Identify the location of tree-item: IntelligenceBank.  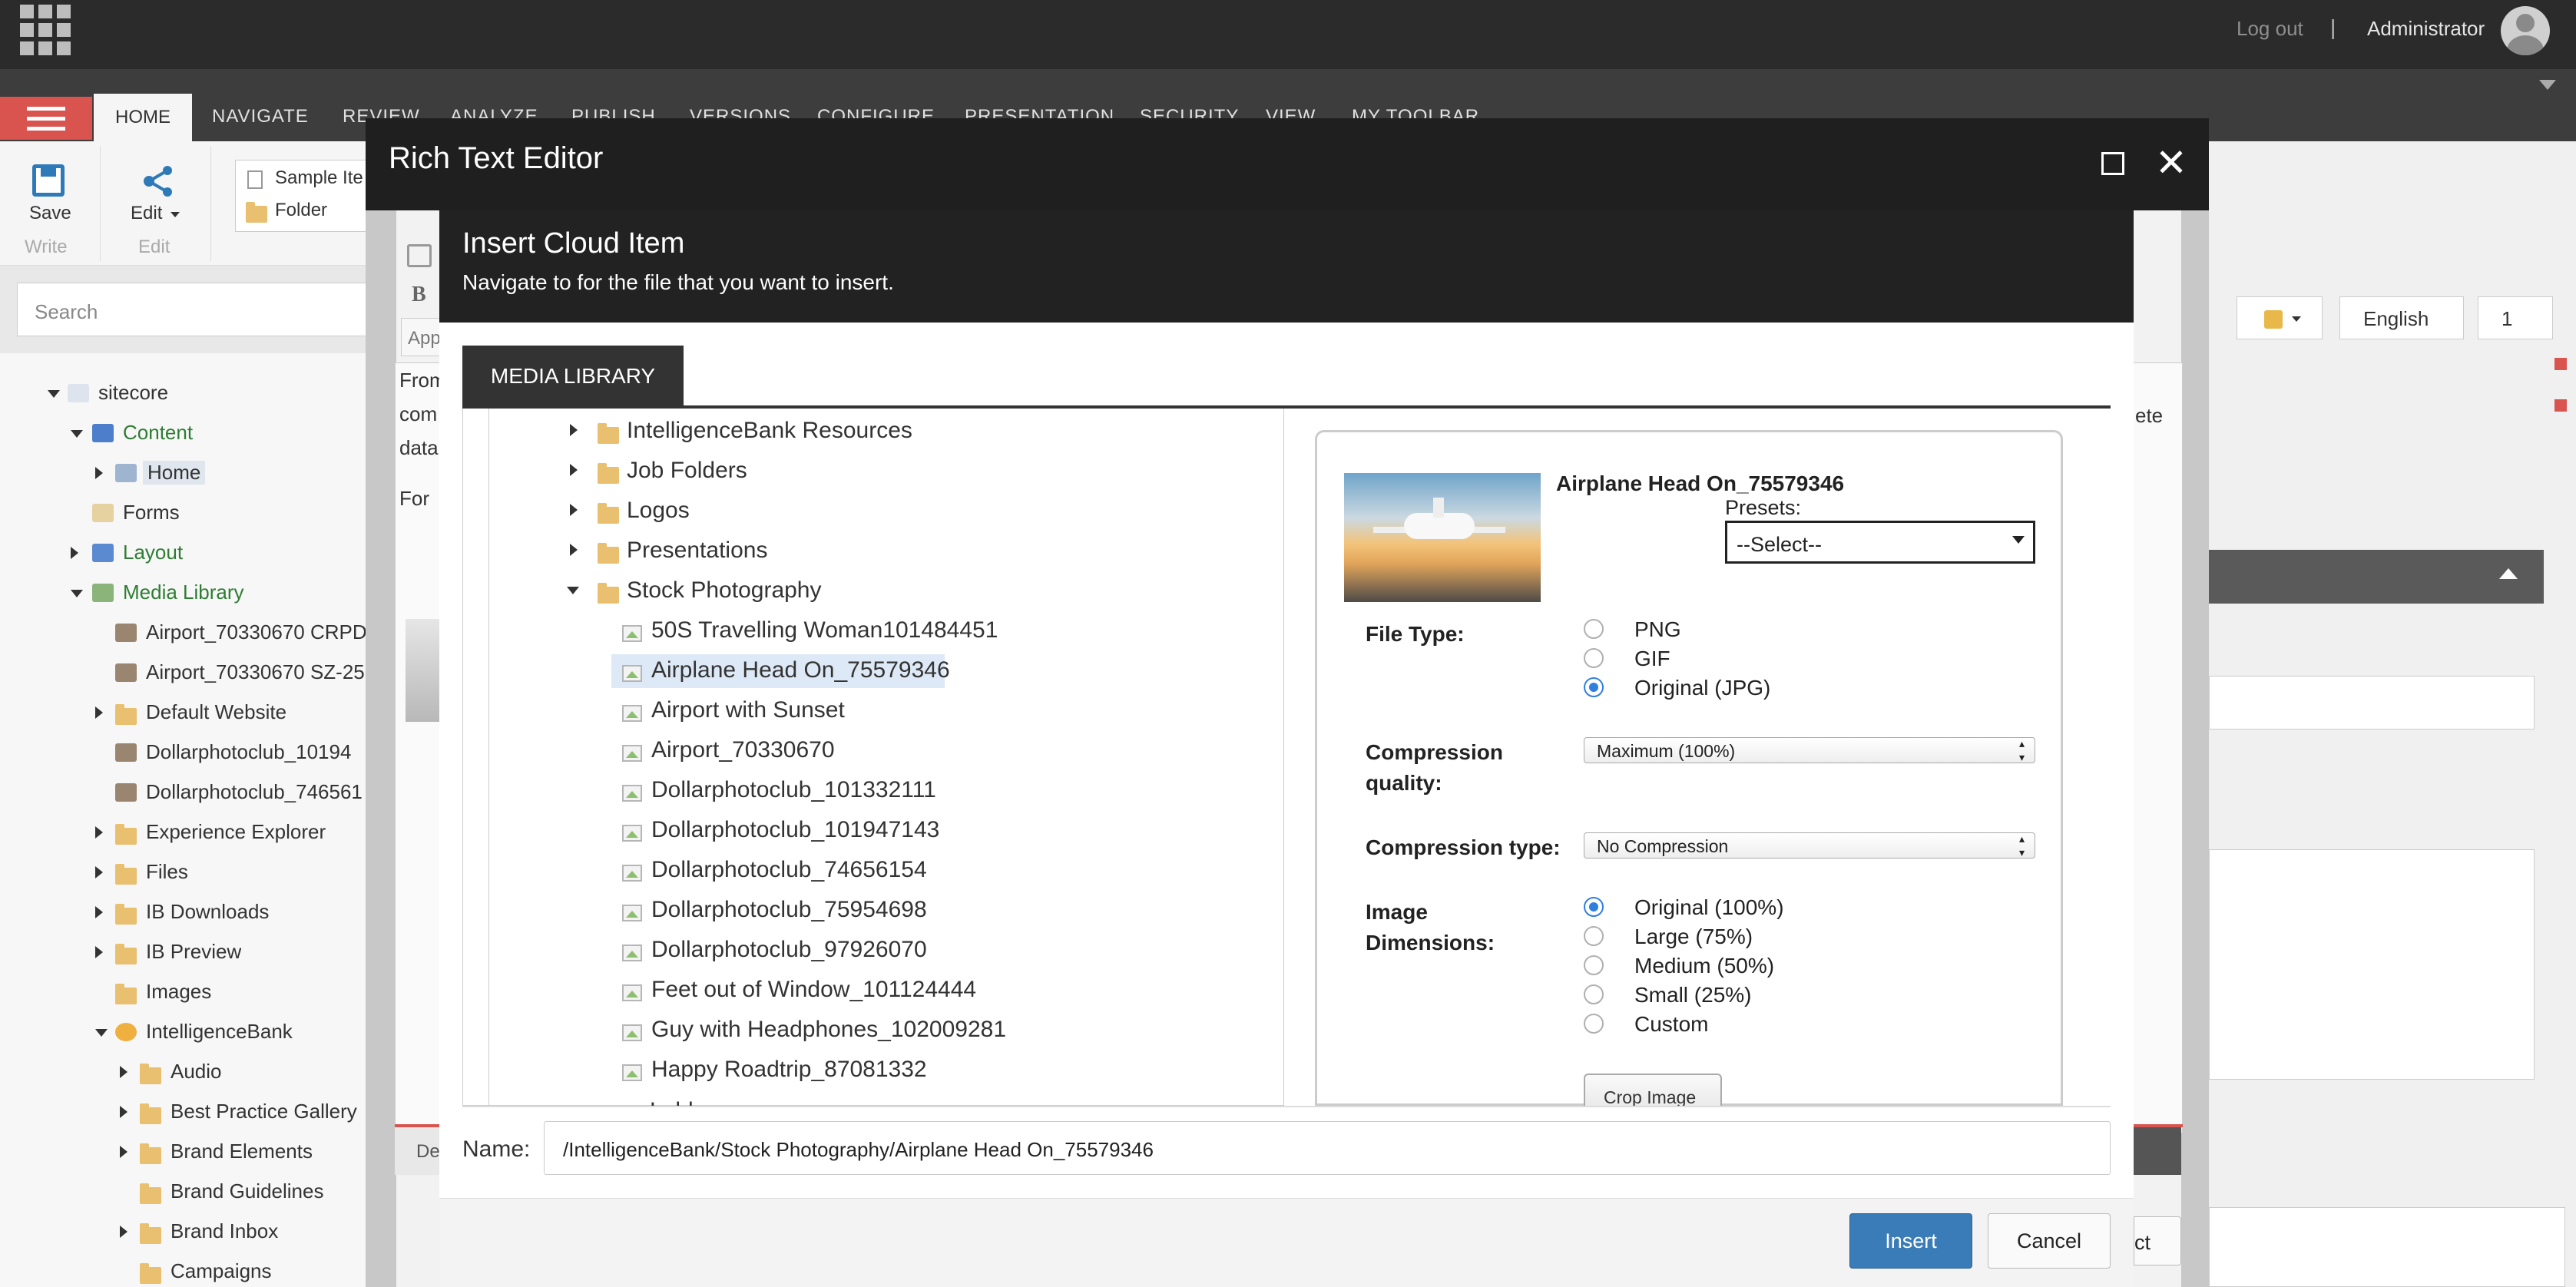
(219, 1032).